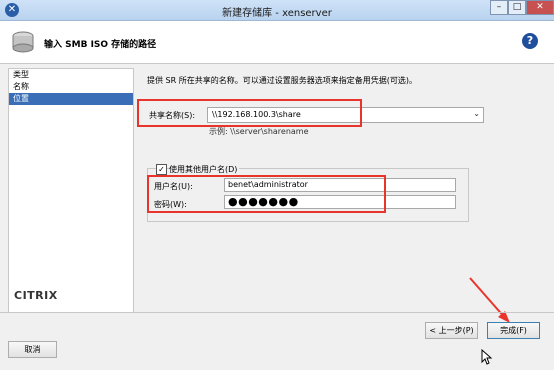  I want to click on wizard-header: 输入 SMB ISO 存储的路径 ?, so click(277, 42).